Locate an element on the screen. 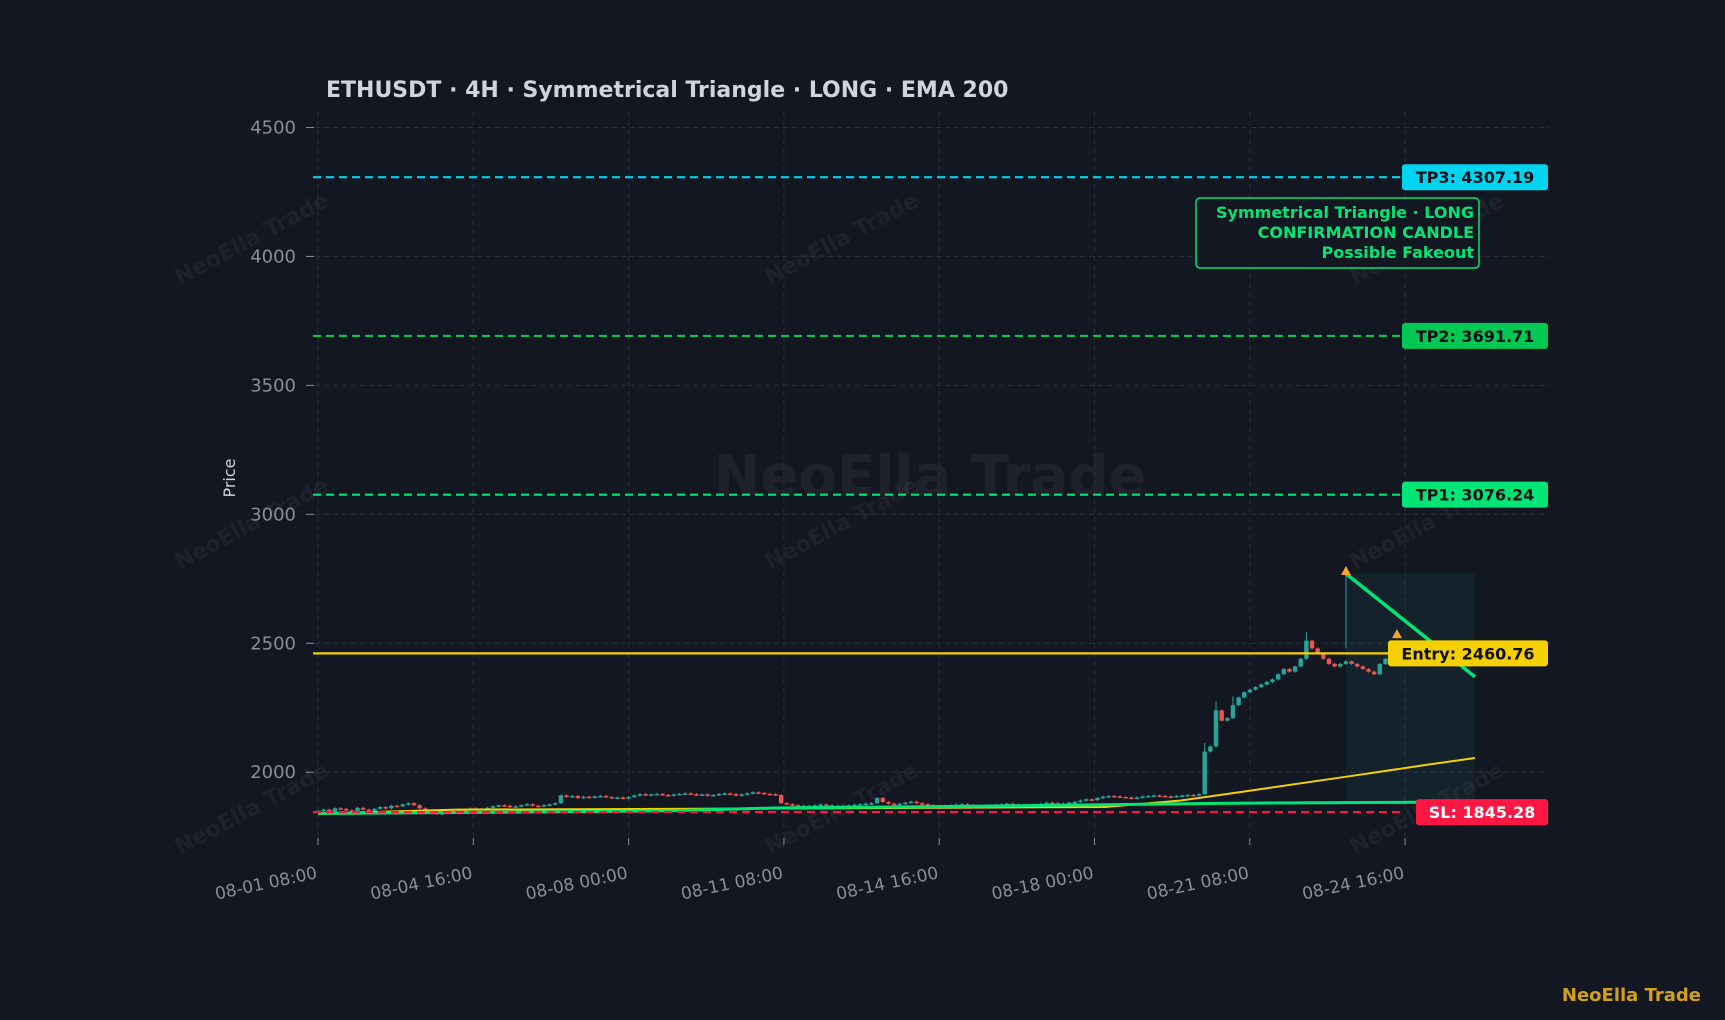 Image resolution: width=1725 pixels, height=1020 pixels. y-axis-label: Price is located at coordinates (229, 477).